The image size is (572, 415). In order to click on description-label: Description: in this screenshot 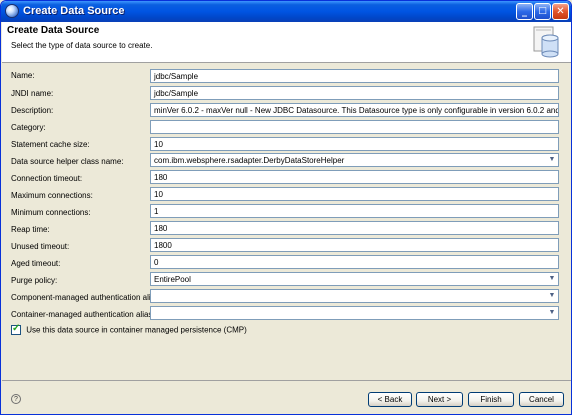, I will do `click(32, 110)`.